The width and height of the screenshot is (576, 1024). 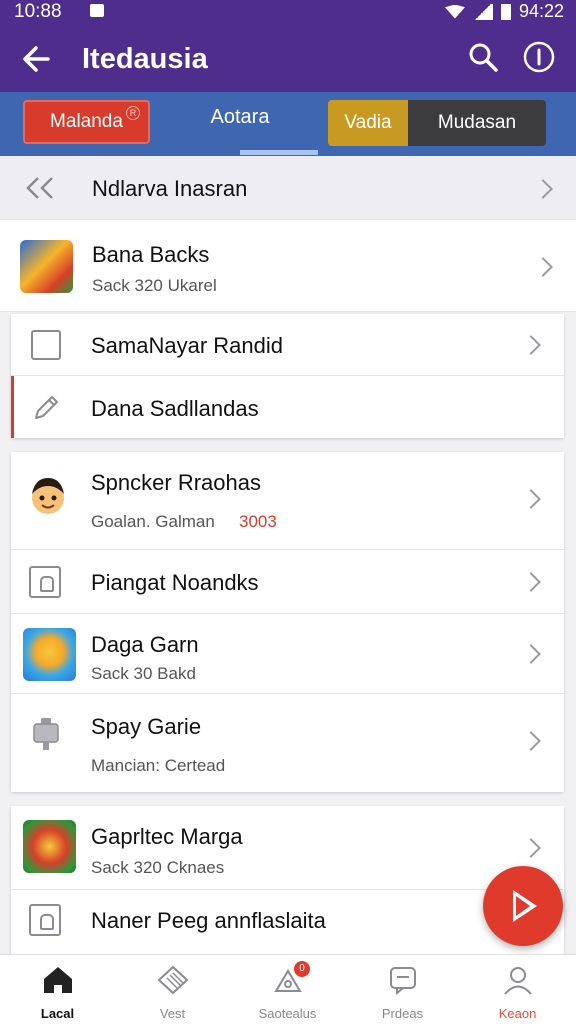 What do you see at coordinates (153, 521) in the screenshot?
I see `item-subtitle: Goalan. Galman` at bounding box center [153, 521].